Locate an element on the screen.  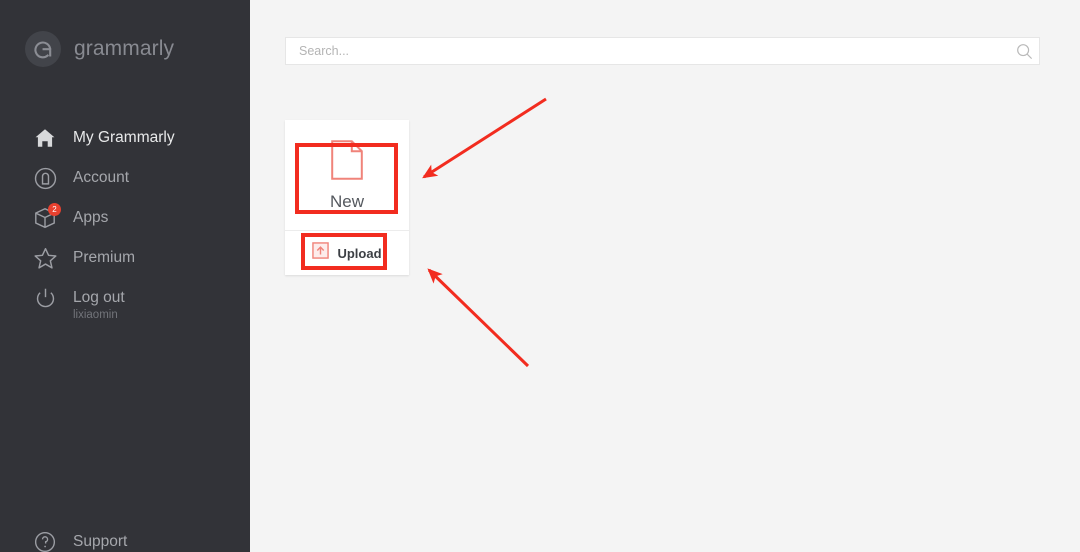
star-icon is located at coordinates (45, 258).